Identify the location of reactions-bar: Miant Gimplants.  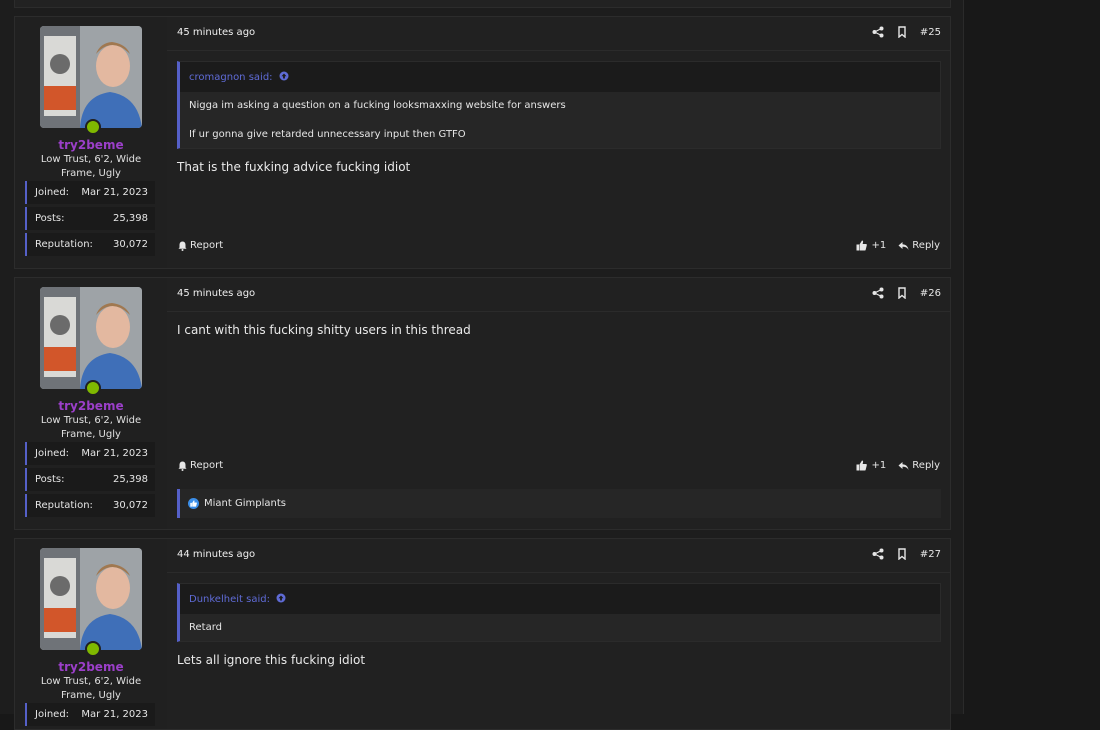
(559, 503).